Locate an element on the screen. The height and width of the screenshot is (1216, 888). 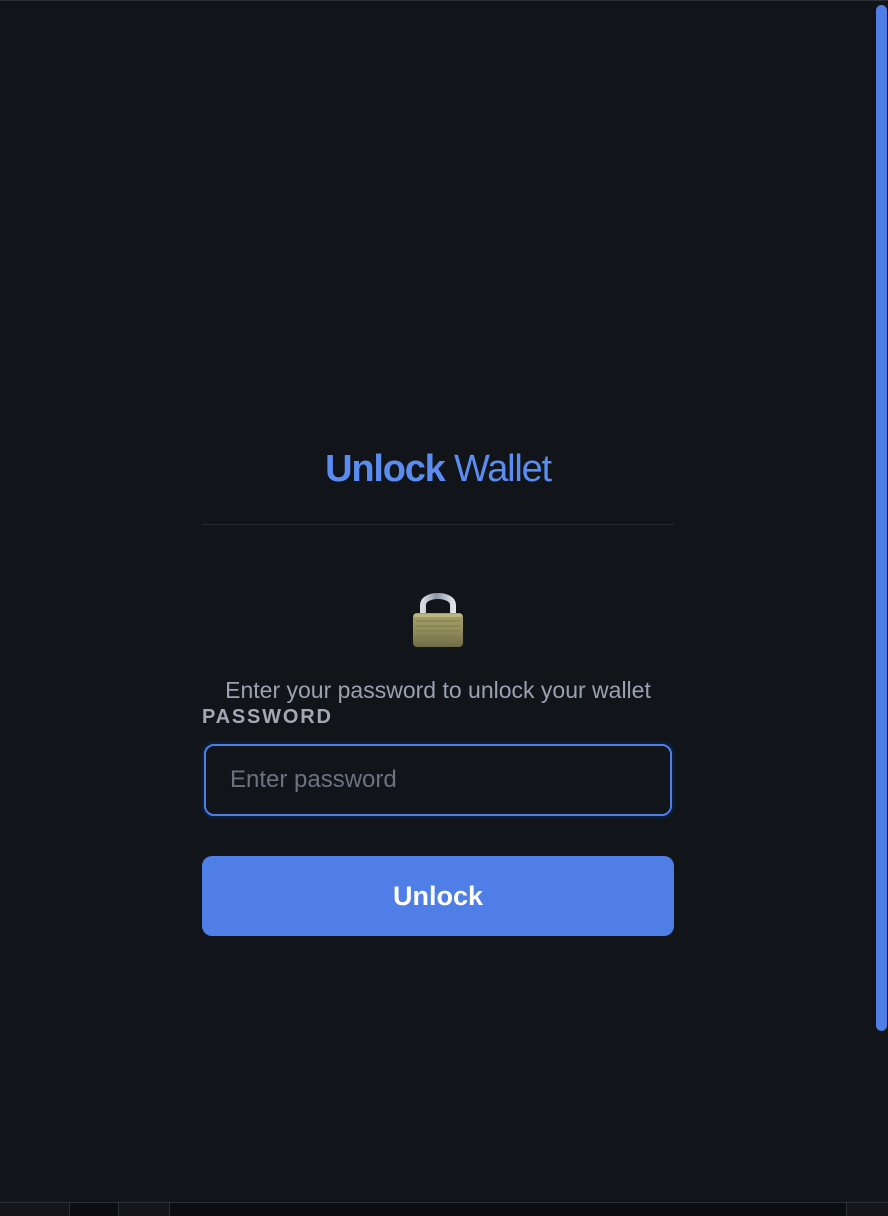
title-primary: Unlock is located at coordinates (385, 469).